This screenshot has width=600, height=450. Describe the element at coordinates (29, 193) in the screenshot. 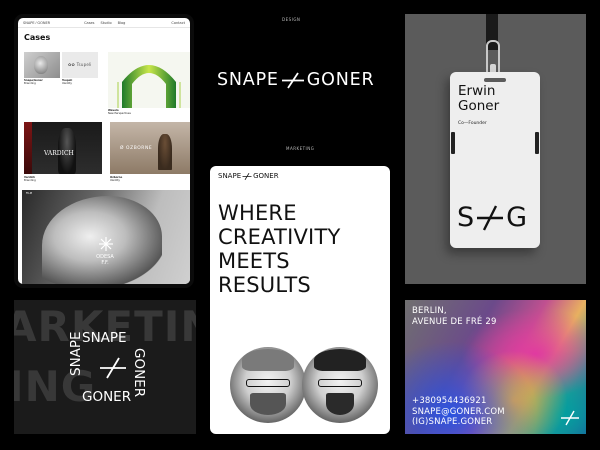

I see `case-tag: FILM` at that location.